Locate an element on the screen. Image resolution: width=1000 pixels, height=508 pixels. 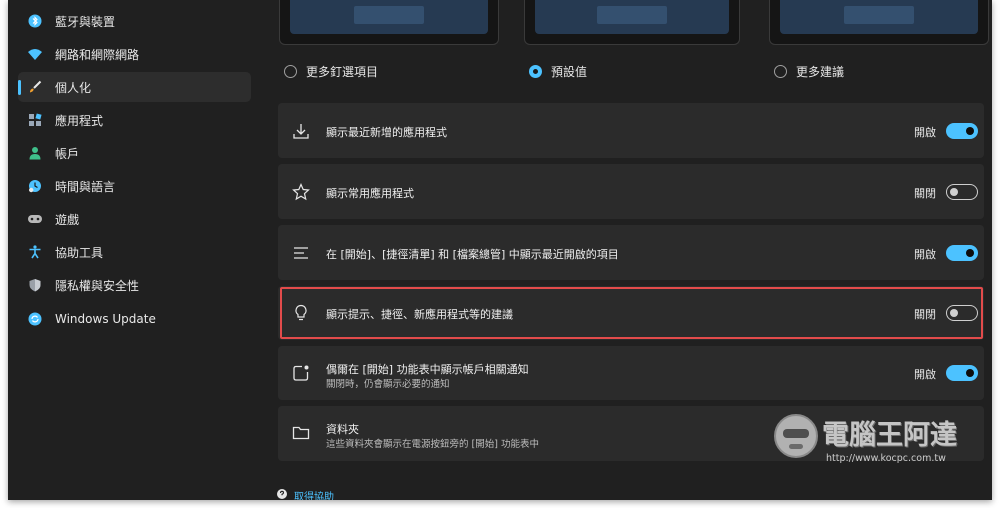
clock-globe-icon is located at coordinates (35, 186).